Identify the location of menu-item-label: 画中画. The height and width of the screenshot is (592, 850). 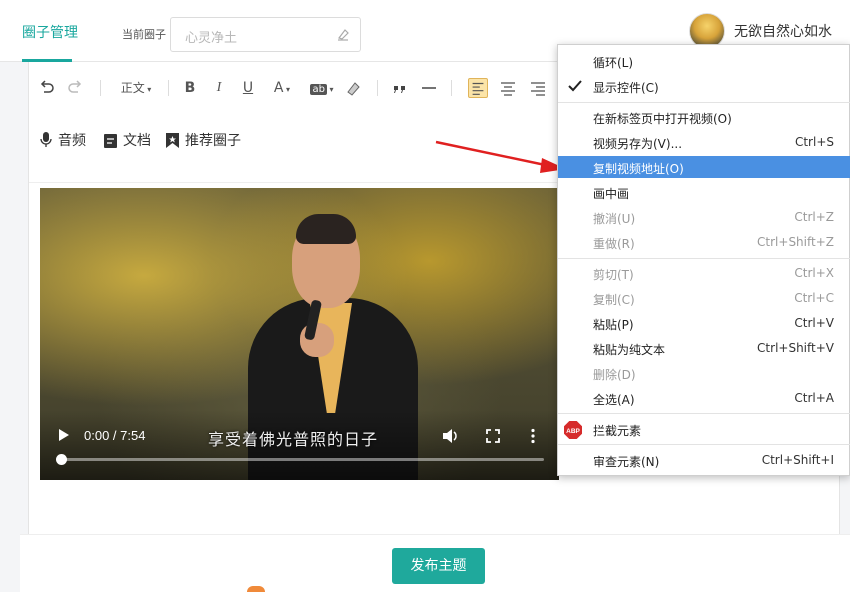
(611, 194).